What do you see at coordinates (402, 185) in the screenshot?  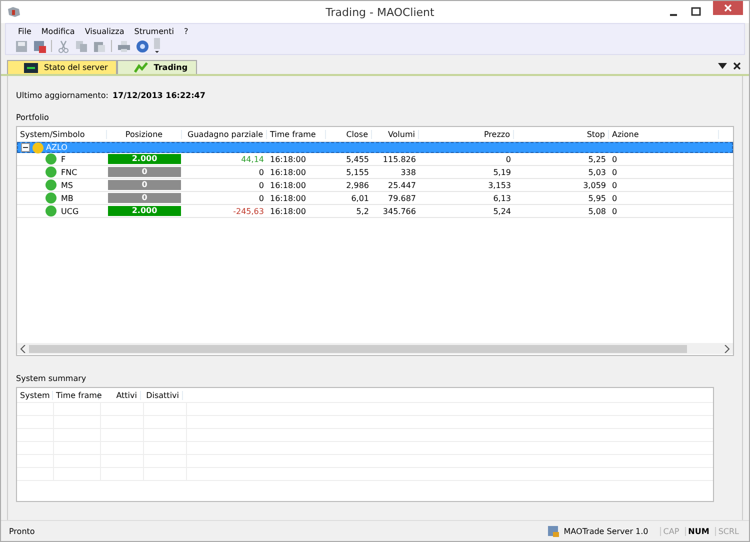 I see `table-cell-text: 25.447` at bounding box center [402, 185].